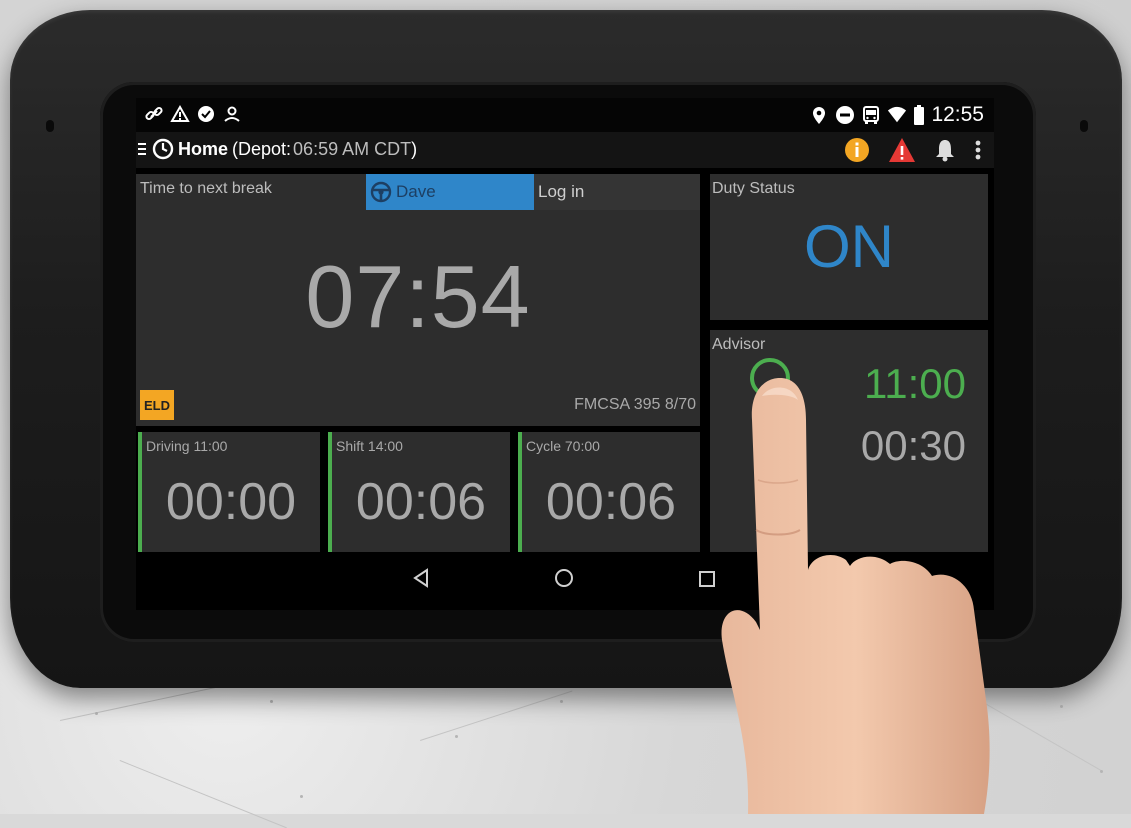 The width and height of the screenshot is (1131, 828). What do you see at coordinates (819, 115) in the screenshot?
I see `location-pin-icon` at bounding box center [819, 115].